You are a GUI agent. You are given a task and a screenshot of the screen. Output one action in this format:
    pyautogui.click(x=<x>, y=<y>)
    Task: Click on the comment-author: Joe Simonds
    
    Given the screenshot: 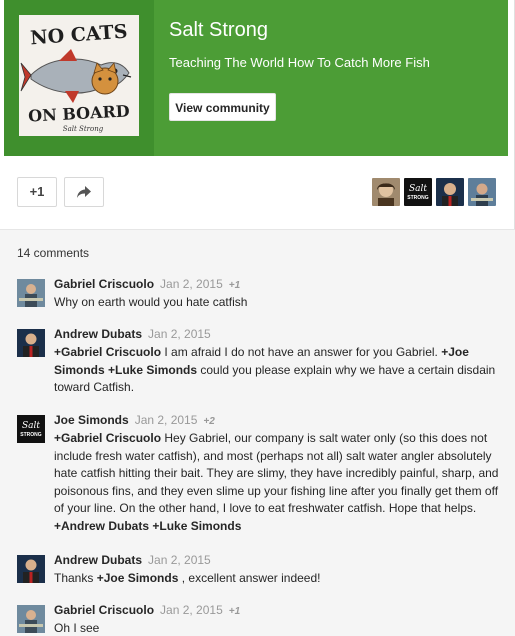 What is the action you would take?
    pyautogui.click(x=91, y=420)
    